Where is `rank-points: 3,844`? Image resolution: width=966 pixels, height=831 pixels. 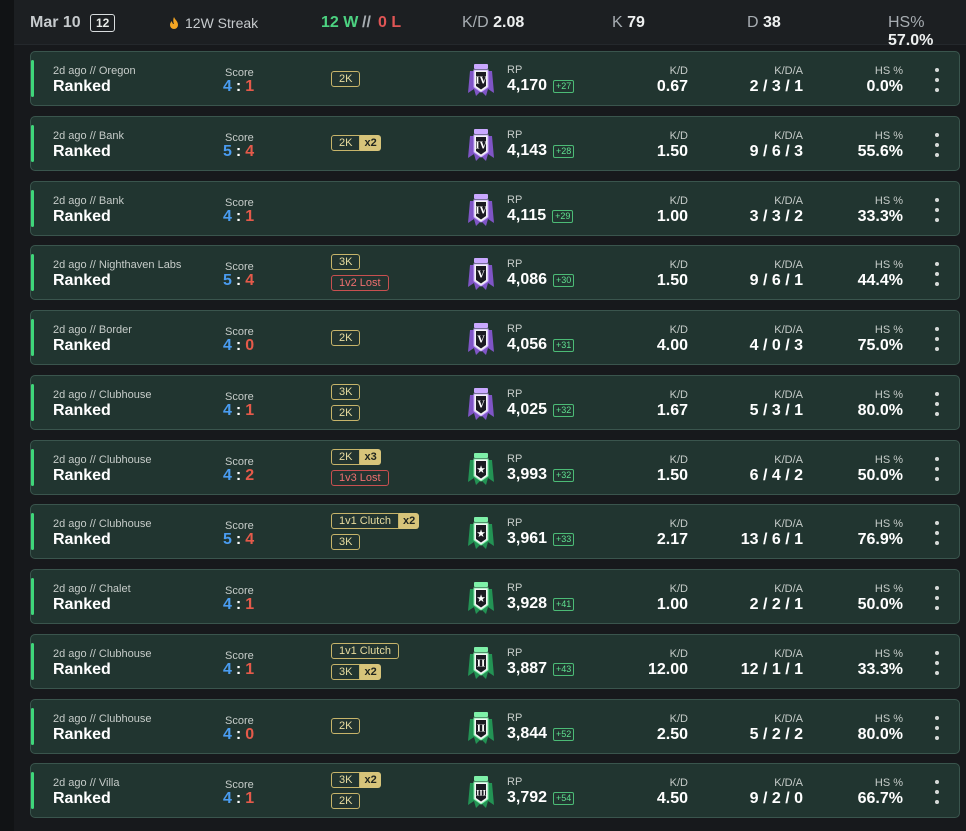 rank-points: 3,844 is located at coordinates (527, 733).